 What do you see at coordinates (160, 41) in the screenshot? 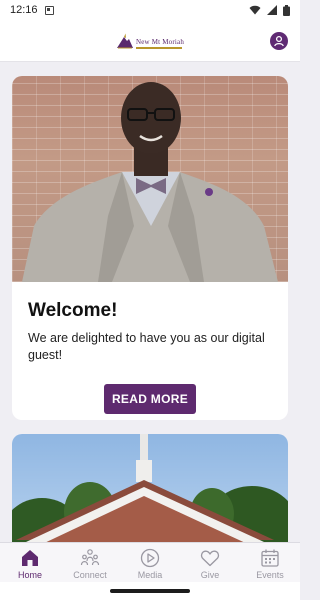
I see `logo-text: New Mt Moriah` at bounding box center [160, 41].